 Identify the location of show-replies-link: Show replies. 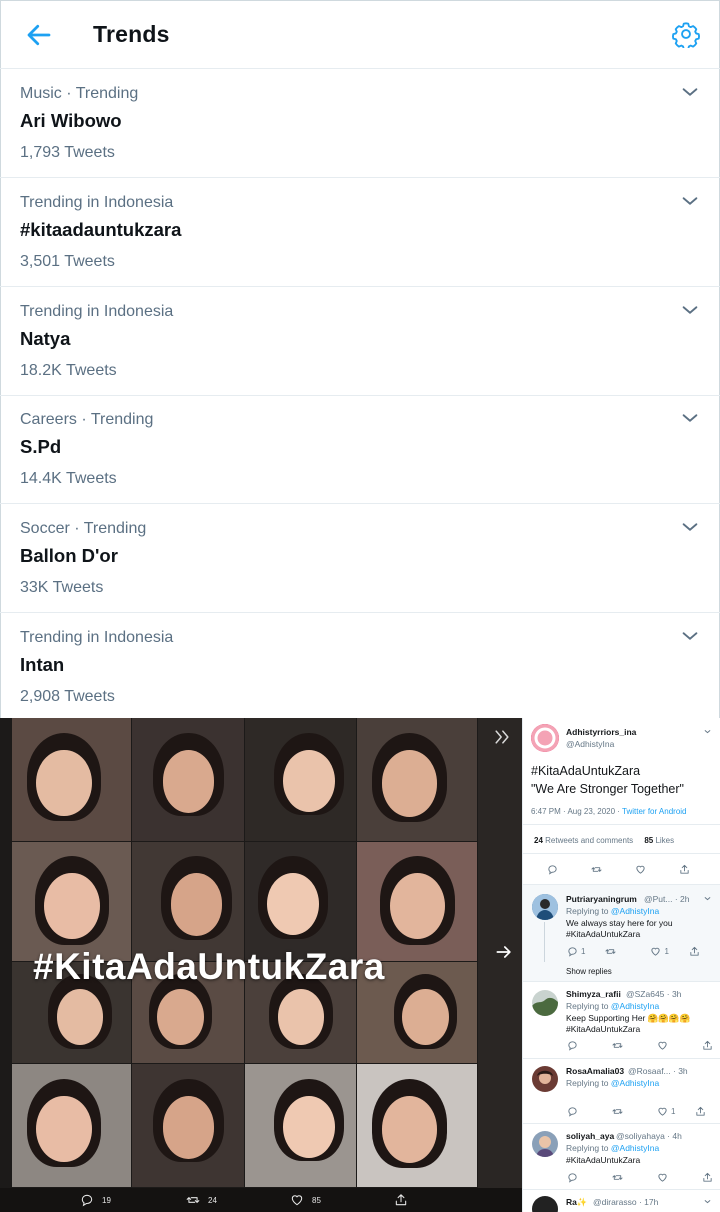
(589, 971).